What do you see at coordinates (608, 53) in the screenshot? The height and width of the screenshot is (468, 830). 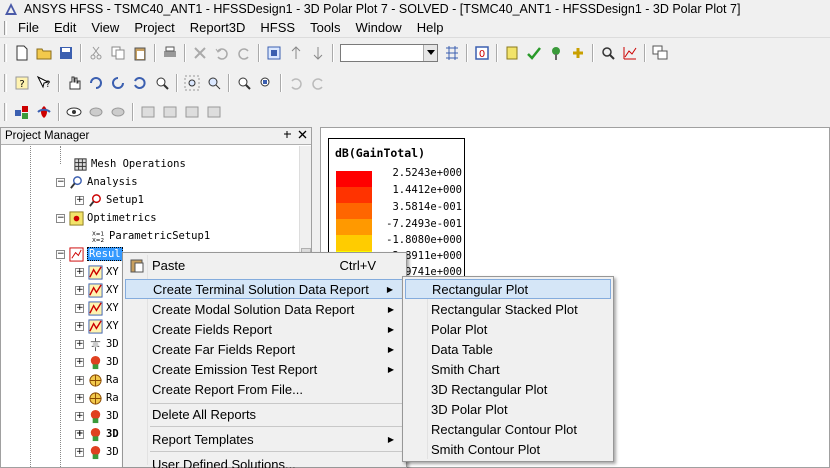 I see `field-overlay-icon` at bounding box center [608, 53].